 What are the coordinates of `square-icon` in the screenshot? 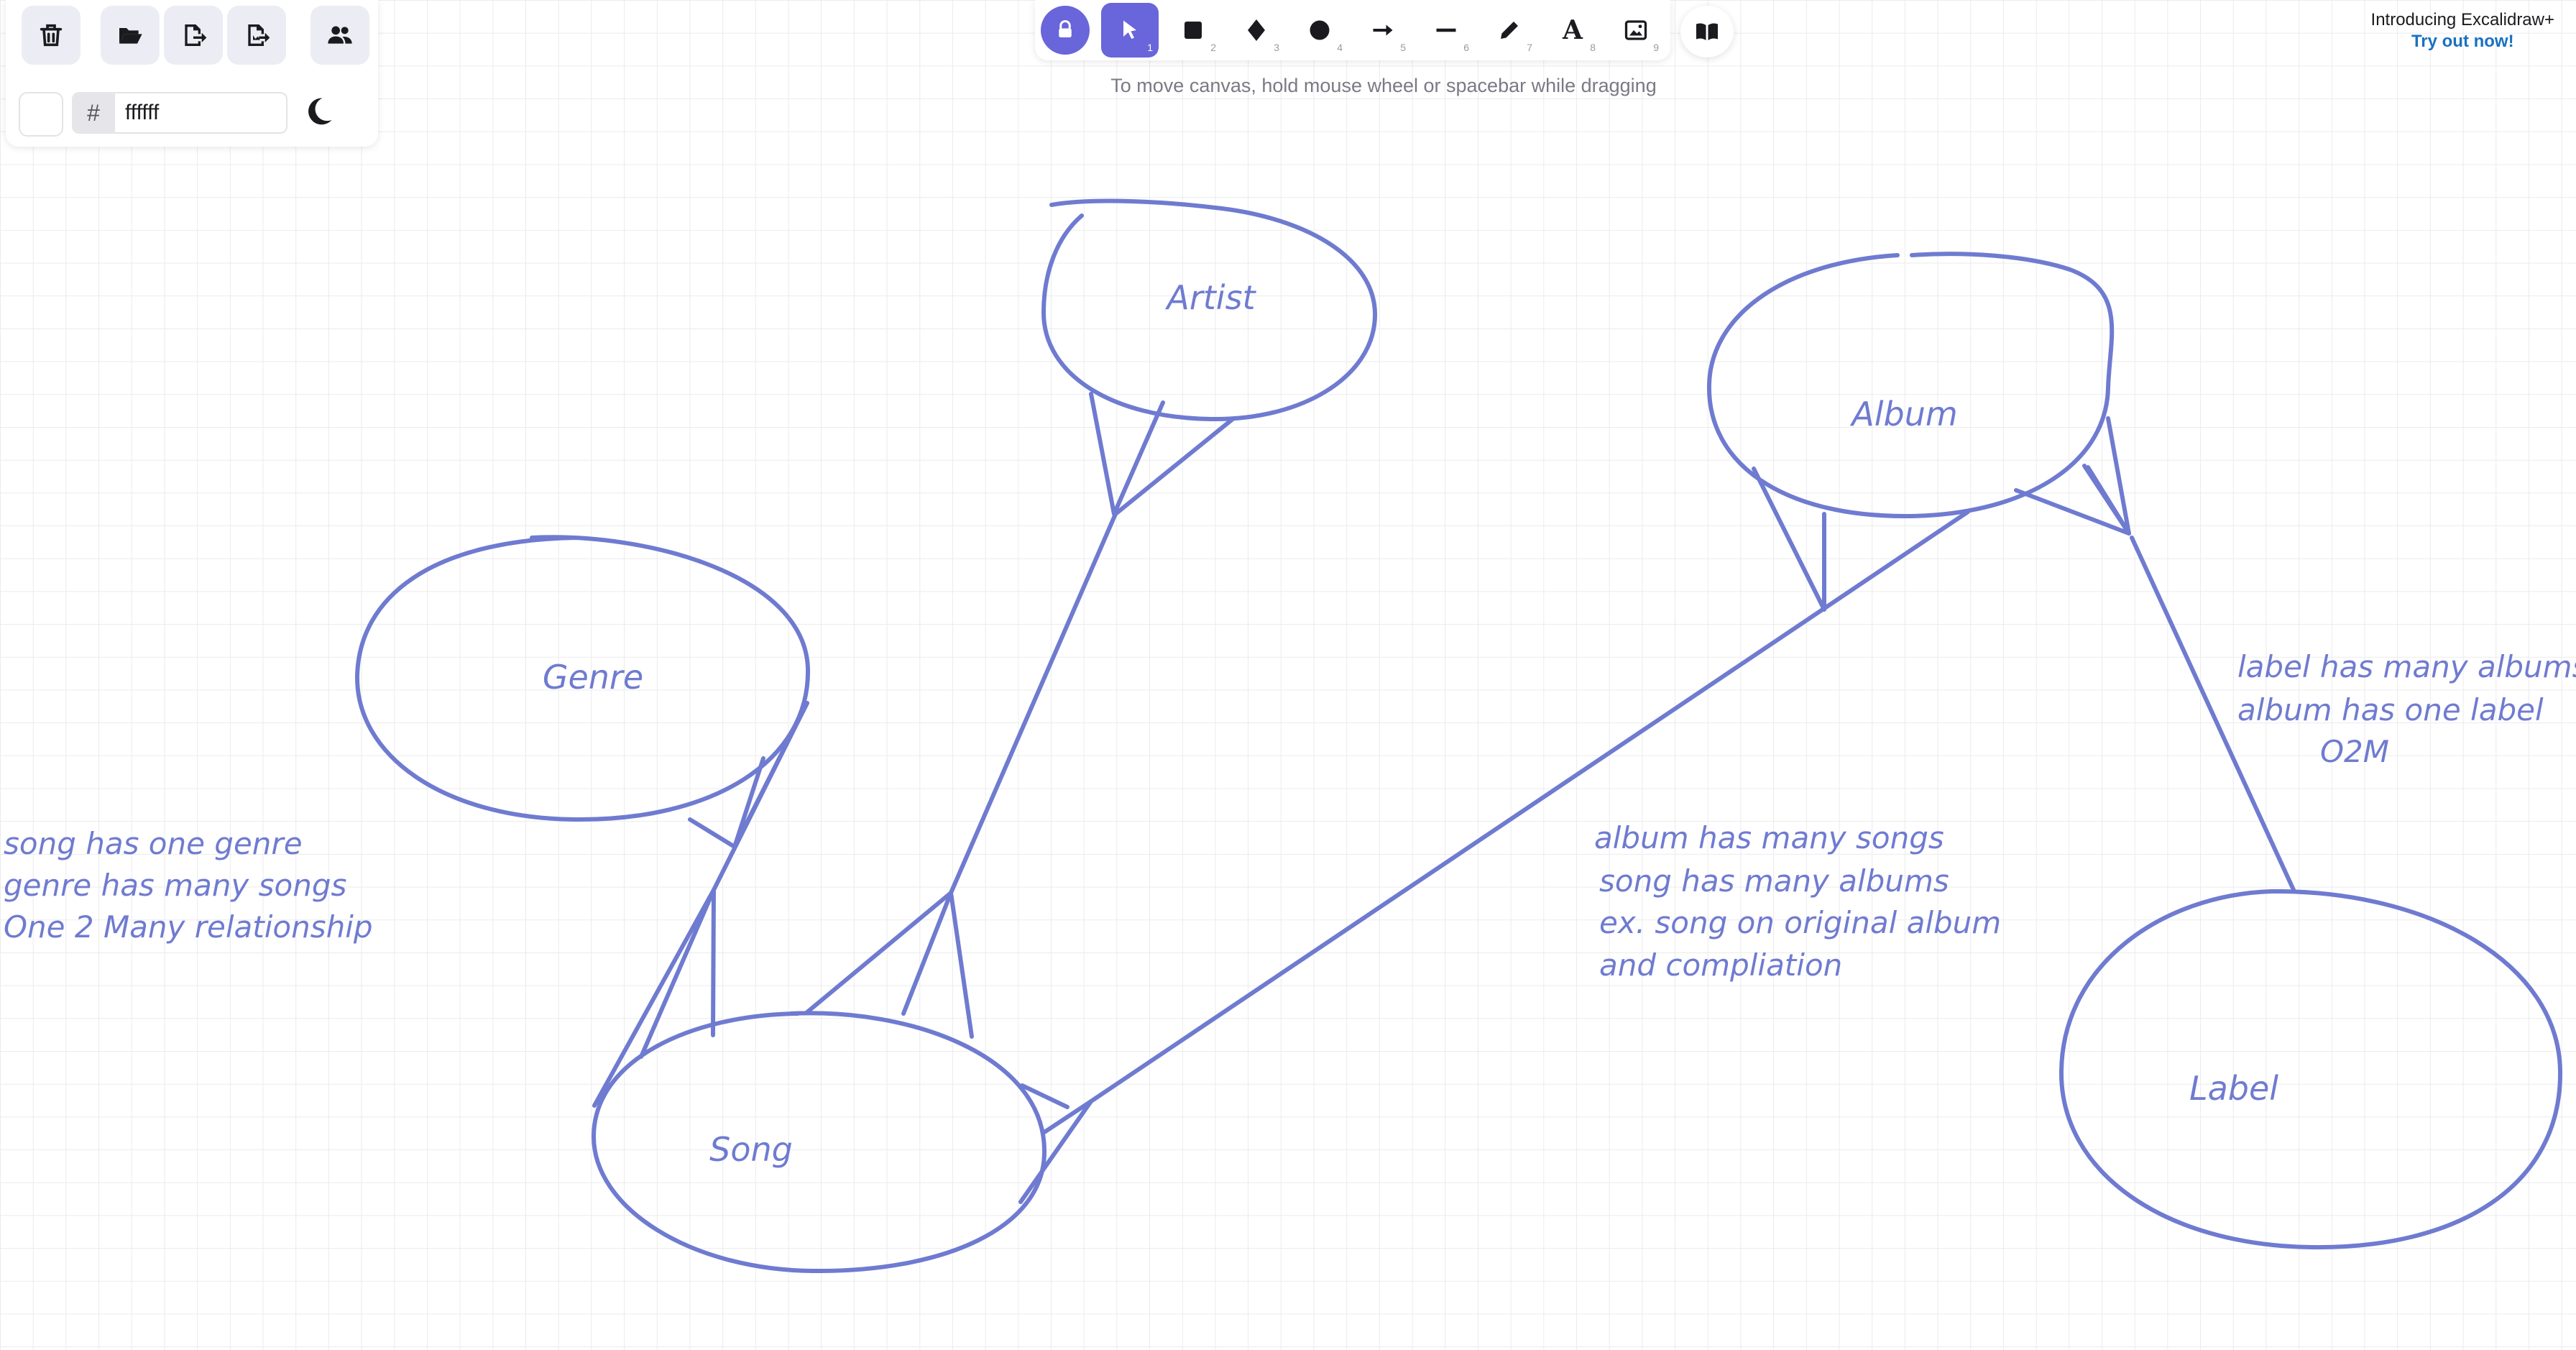 It's located at (1193, 31).